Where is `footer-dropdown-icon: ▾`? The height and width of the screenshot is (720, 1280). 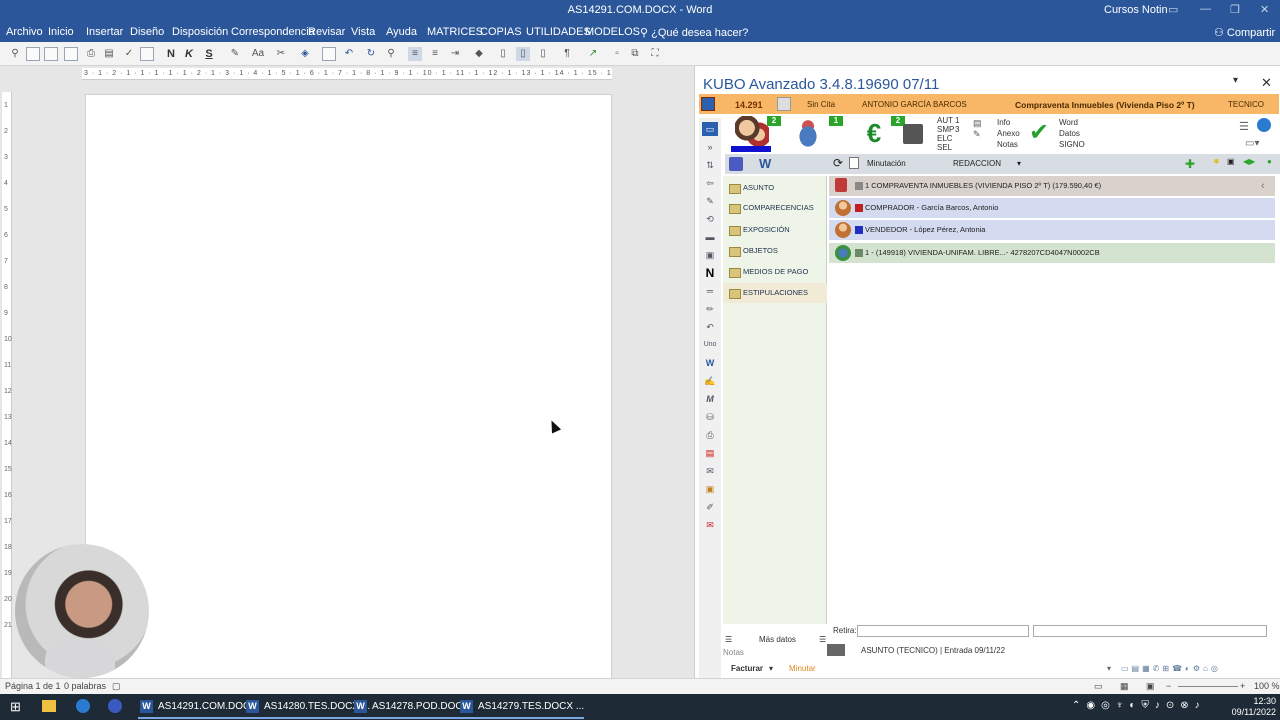
footer-dropdown-icon: ▾ is located at coordinates (1109, 668).